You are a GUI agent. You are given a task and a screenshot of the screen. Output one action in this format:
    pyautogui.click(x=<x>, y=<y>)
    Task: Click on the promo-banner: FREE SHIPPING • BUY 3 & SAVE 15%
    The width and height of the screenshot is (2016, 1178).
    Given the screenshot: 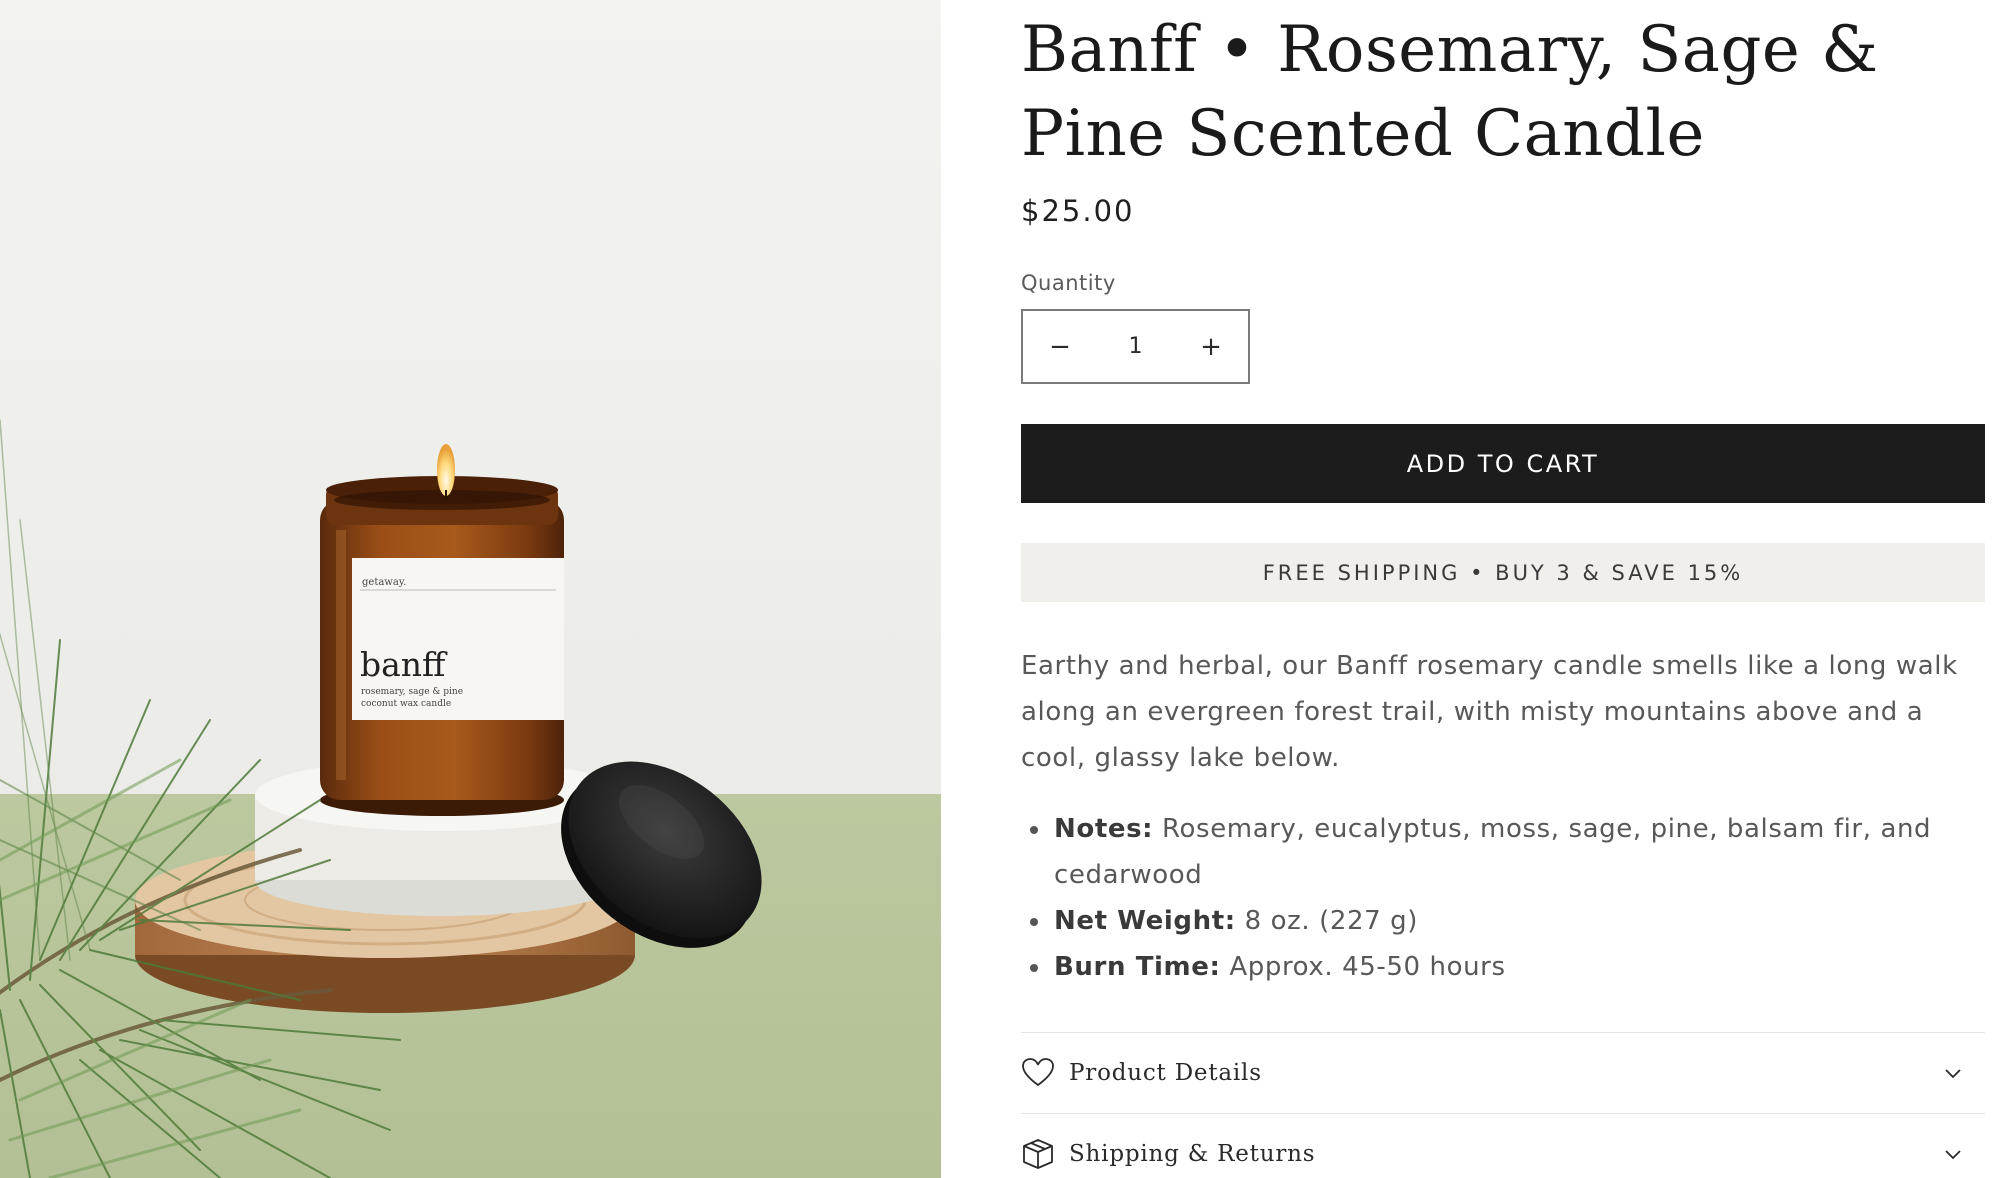 What is the action you would take?
    pyautogui.click(x=1503, y=572)
    